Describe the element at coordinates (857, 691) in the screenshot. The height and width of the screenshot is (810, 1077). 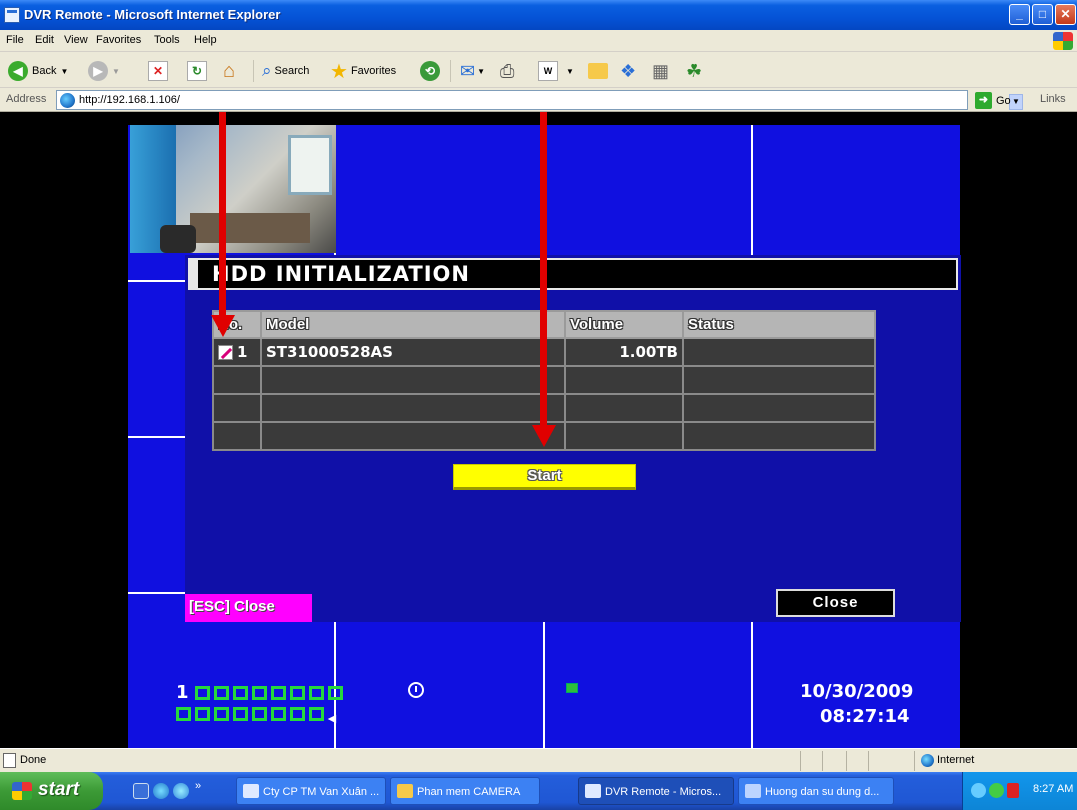
I see `dvr-date: 10/30/2009` at that location.